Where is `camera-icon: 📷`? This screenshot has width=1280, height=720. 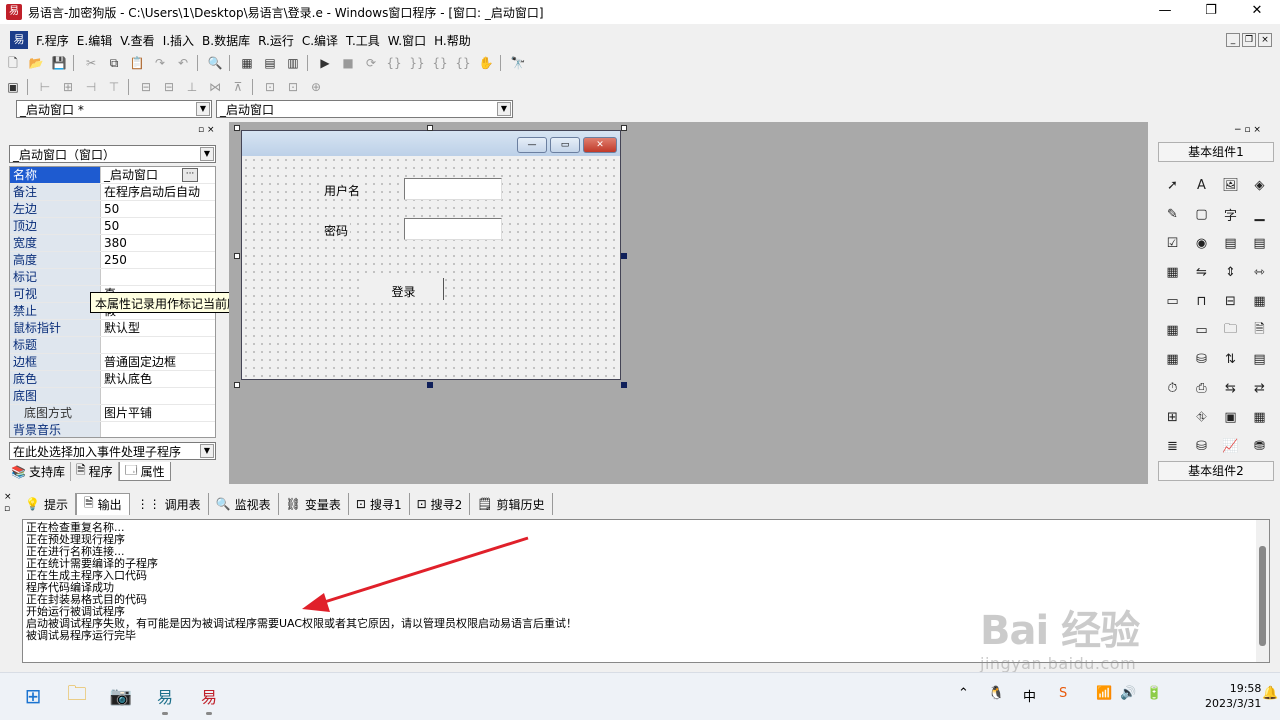 camera-icon: 📷 is located at coordinates (121, 696).